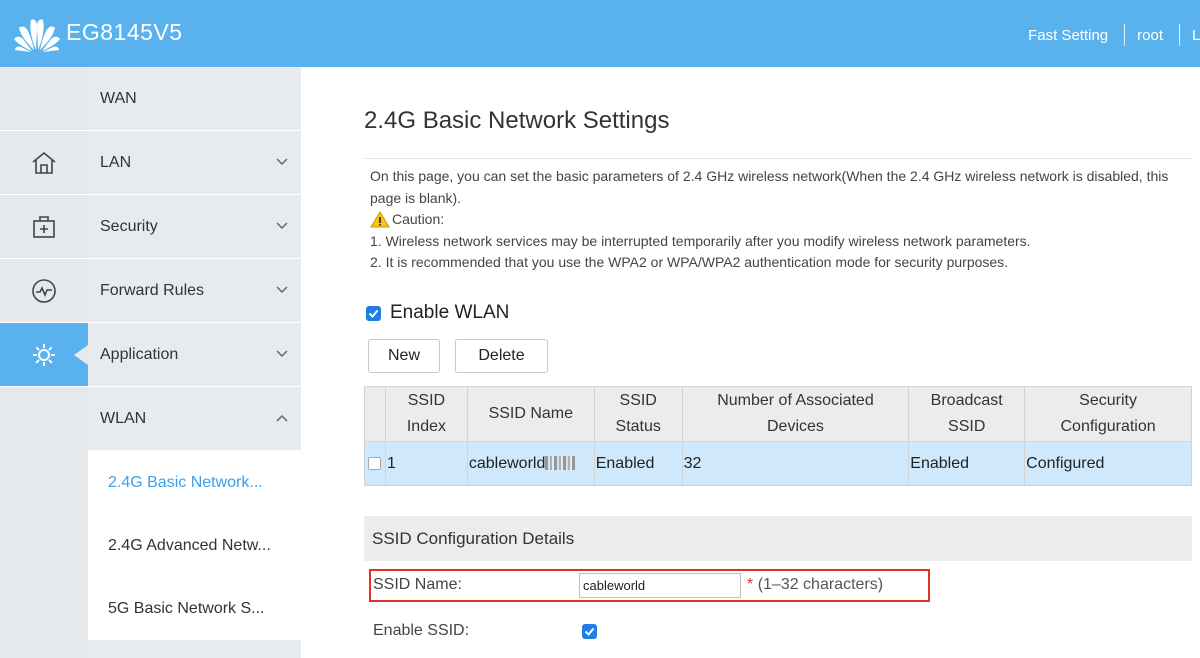 The height and width of the screenshot is (658, 1200). What do you see at coordinates (967, 463) in the screenshot?
I see `broadcast-ssid-cell: Enabled` at bounding box center [967, 463].